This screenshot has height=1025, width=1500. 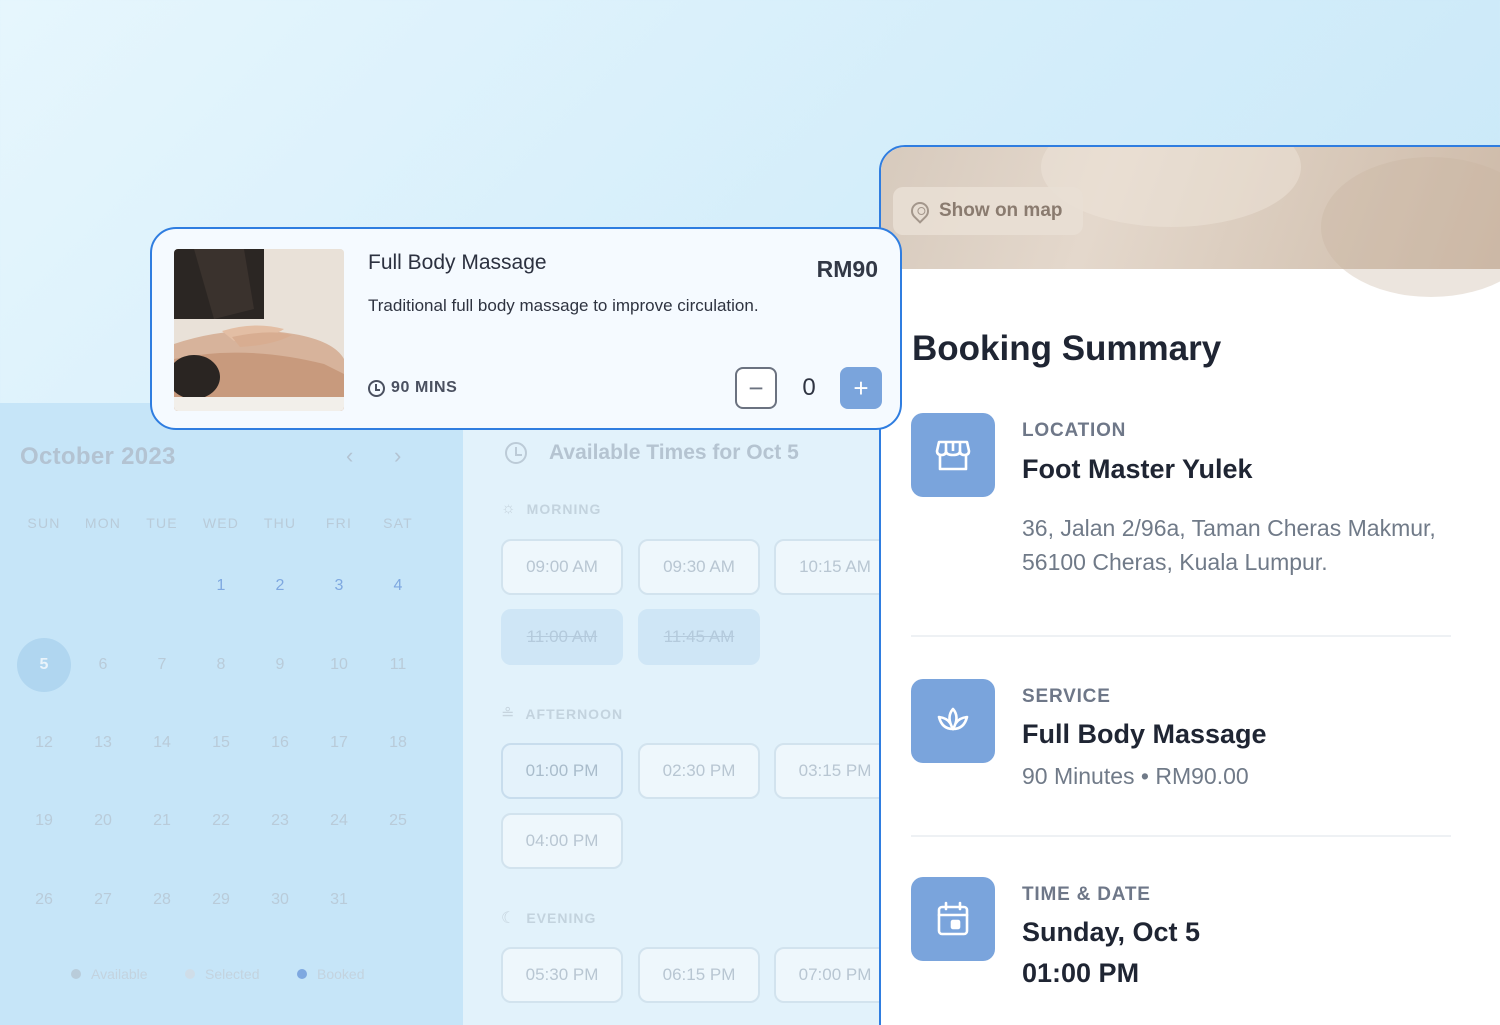 What do you see at coordinates (1229, 528) in the screenshot?
I see `location-address-line1: 36, Jalan 2/96a, Taman Cheras Makmur,` at bounding box center [1229, 528].